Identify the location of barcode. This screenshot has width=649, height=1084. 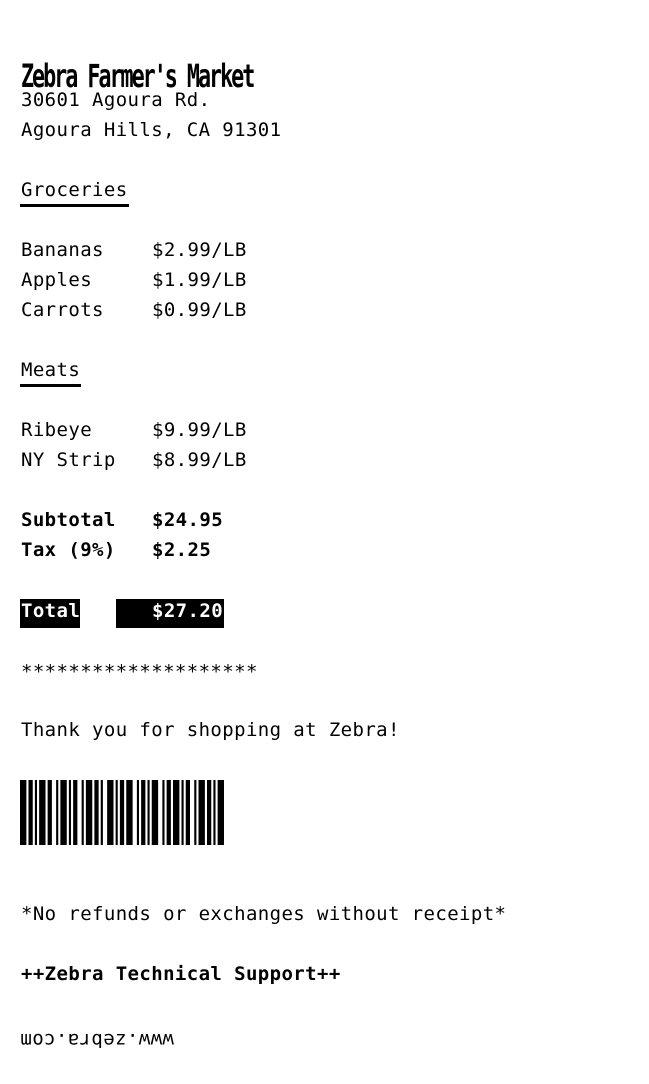
(122, 812).